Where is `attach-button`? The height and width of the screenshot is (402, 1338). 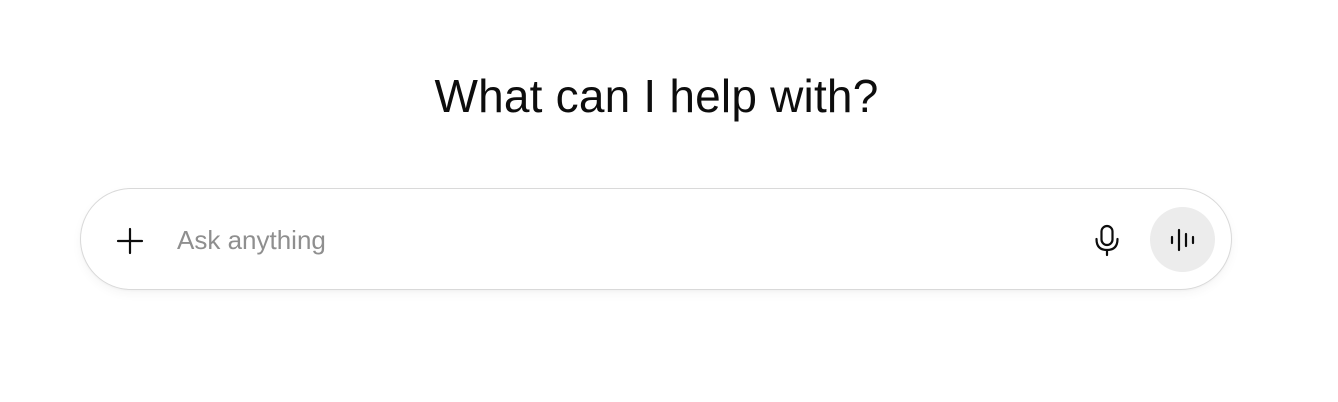 attach-button is located at coordinates (130, 241).